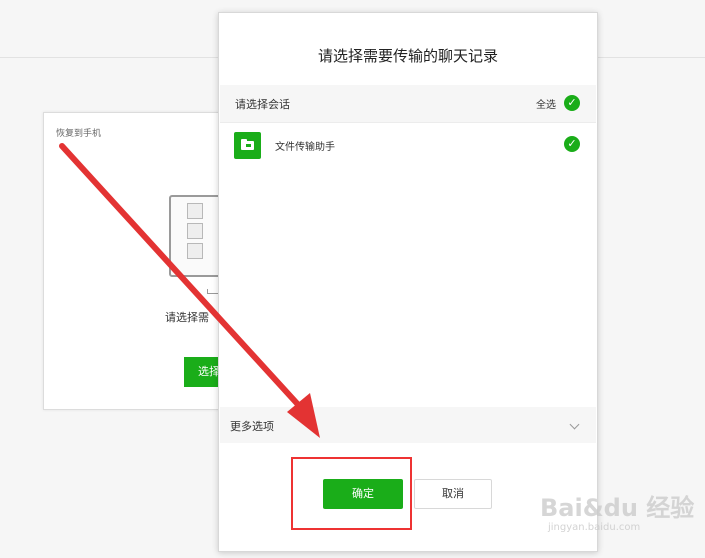  What do you see at coordinates (453, 494) in the screenshot?
I see `cancel-button: 取消` at bounding box center [453, 494].